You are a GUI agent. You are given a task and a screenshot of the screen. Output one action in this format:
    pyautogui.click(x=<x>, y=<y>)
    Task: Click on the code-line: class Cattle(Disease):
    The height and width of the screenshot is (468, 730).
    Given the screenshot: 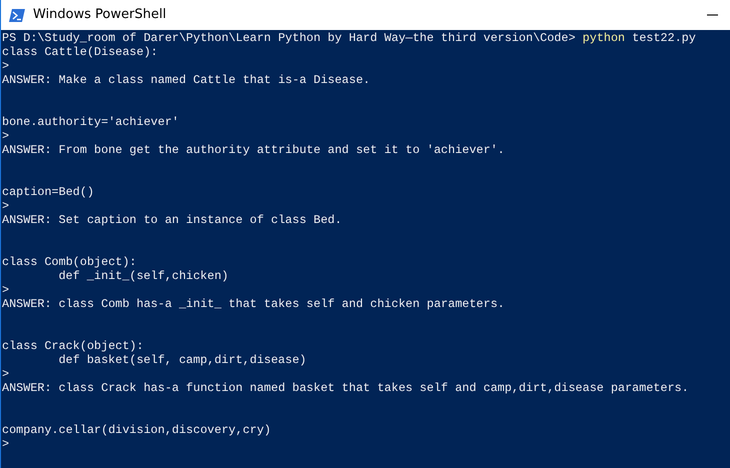 What is the action you would take?
    pyautogui.click(x=80, y=52)
    